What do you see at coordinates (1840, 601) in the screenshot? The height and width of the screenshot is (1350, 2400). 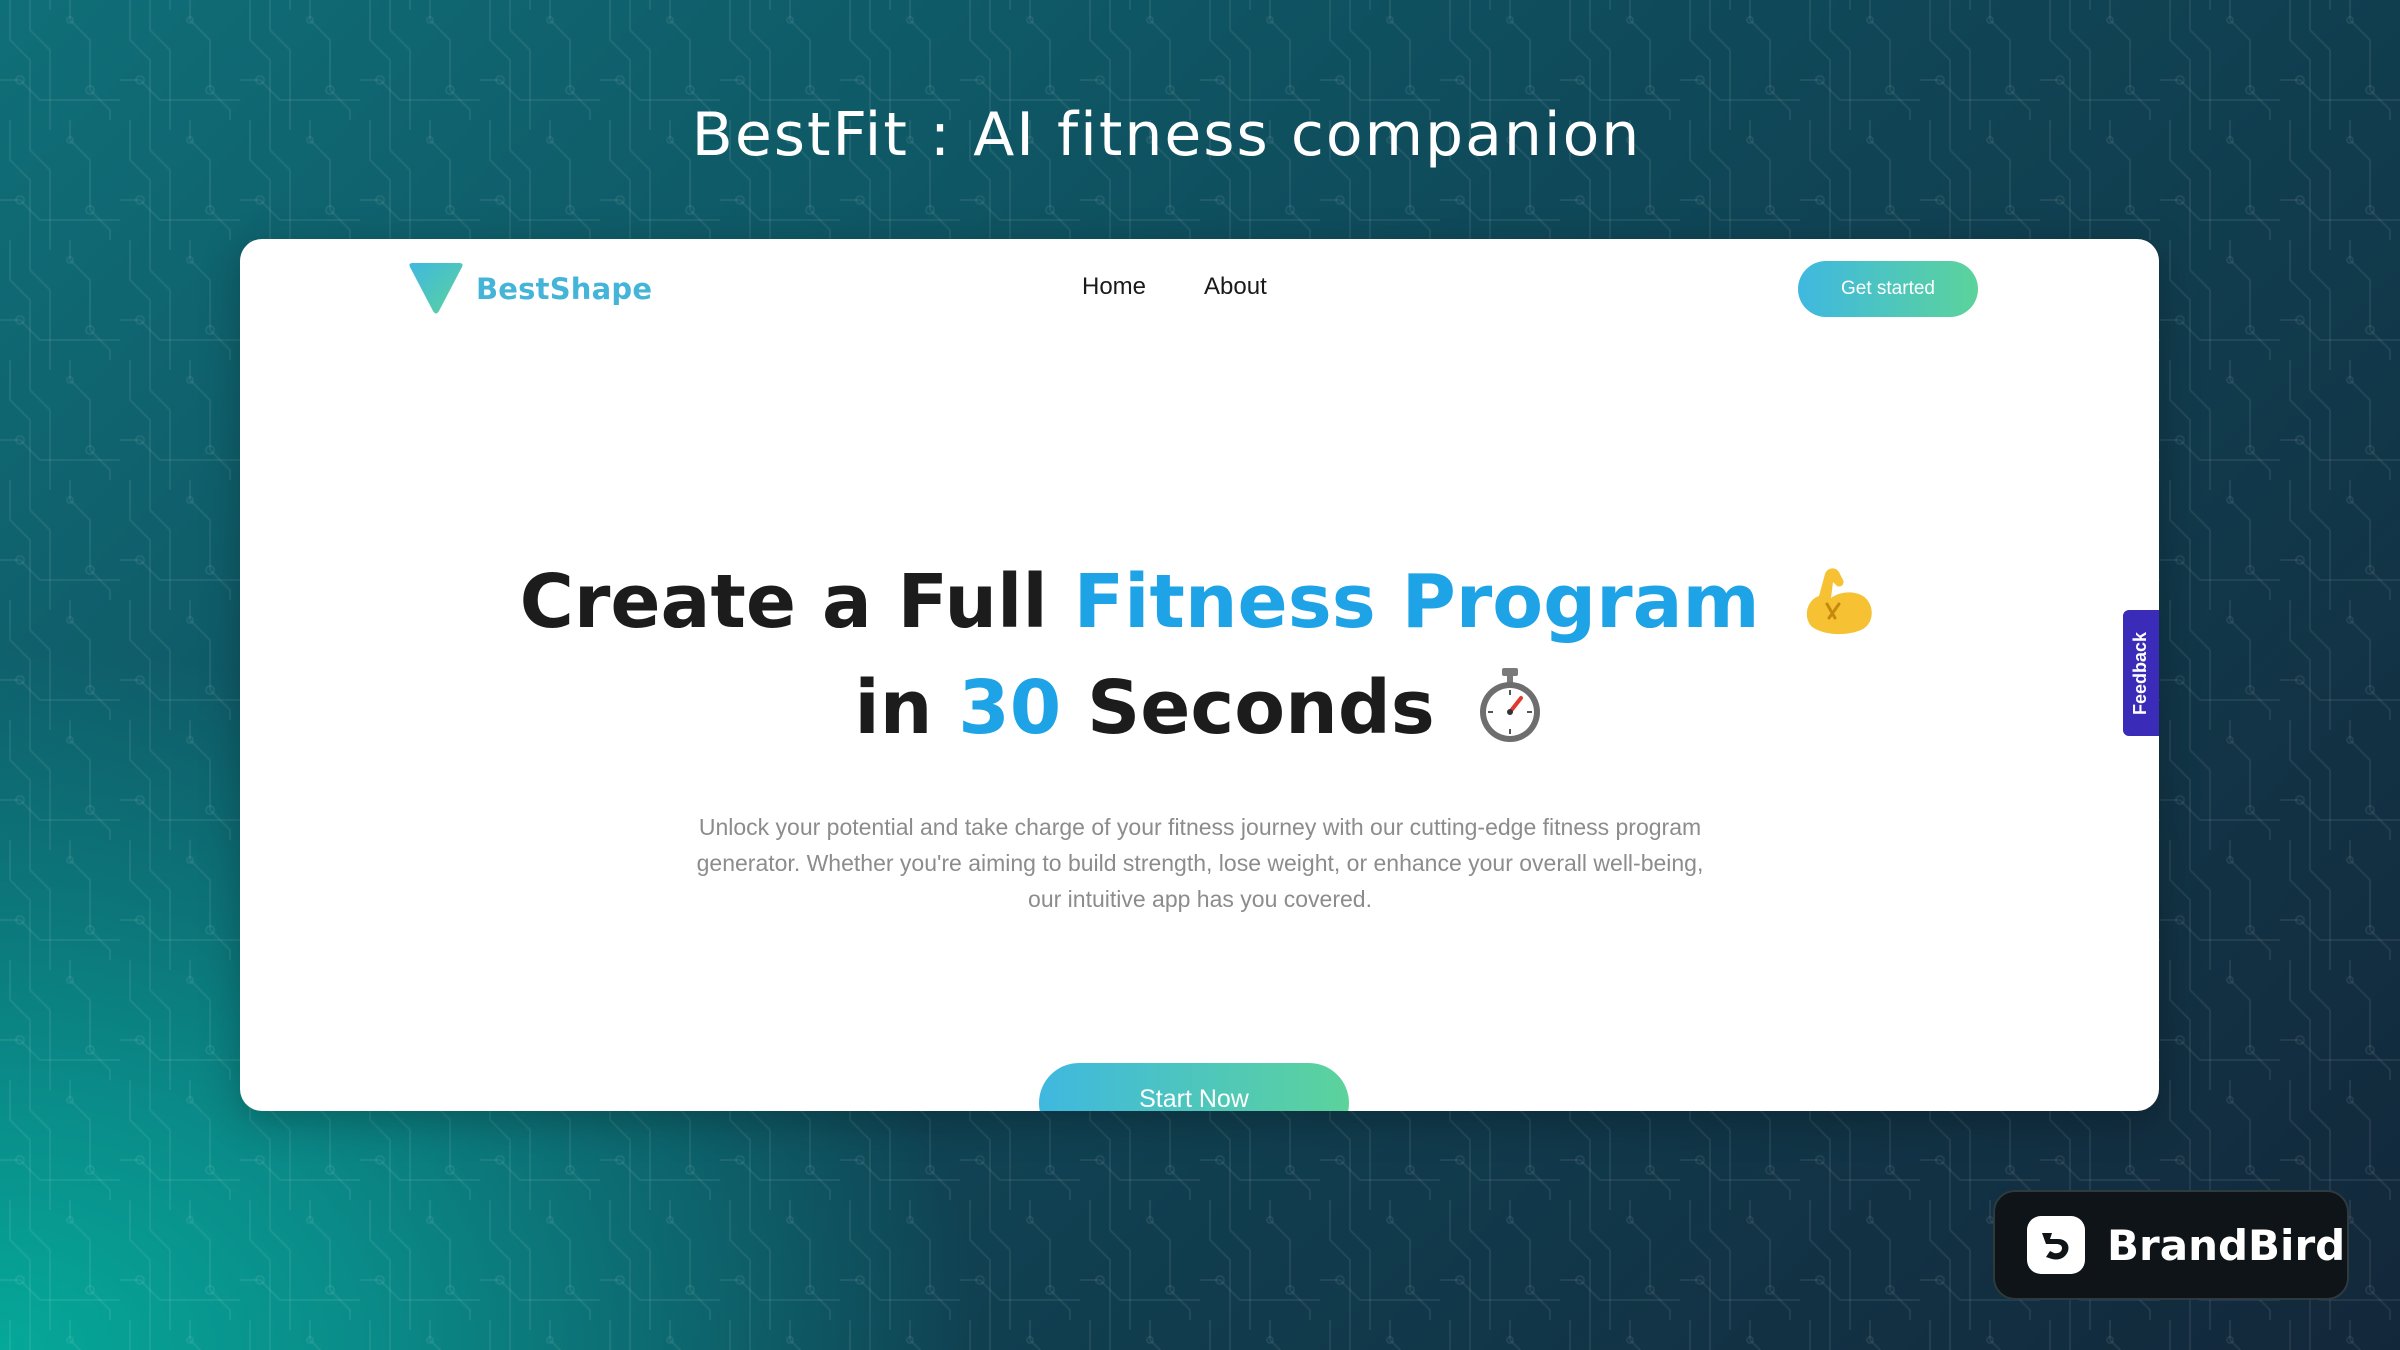 I see `flexed-biceps-icon` at bounding box center [1840, 601].